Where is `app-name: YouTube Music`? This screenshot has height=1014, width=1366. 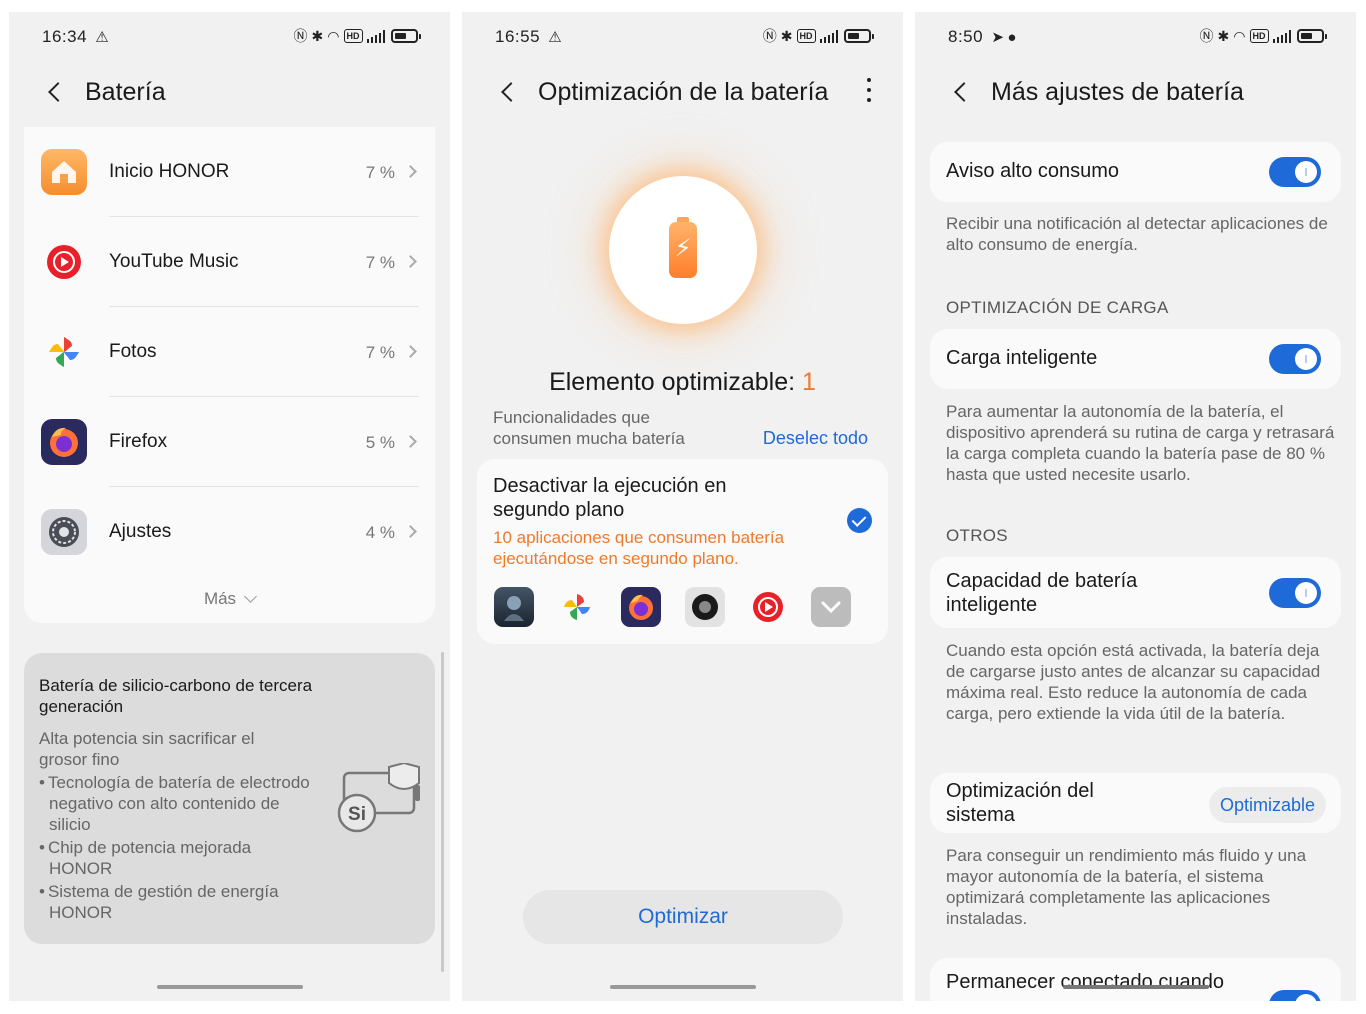 app-name: YouTube Music is located at coordinates (174, 261).